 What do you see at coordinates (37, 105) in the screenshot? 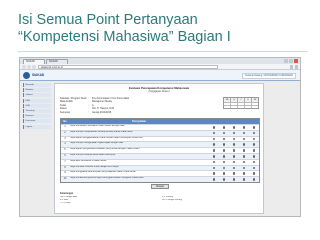
I see `menu-item: KHS` at bounding box center [37, 105].